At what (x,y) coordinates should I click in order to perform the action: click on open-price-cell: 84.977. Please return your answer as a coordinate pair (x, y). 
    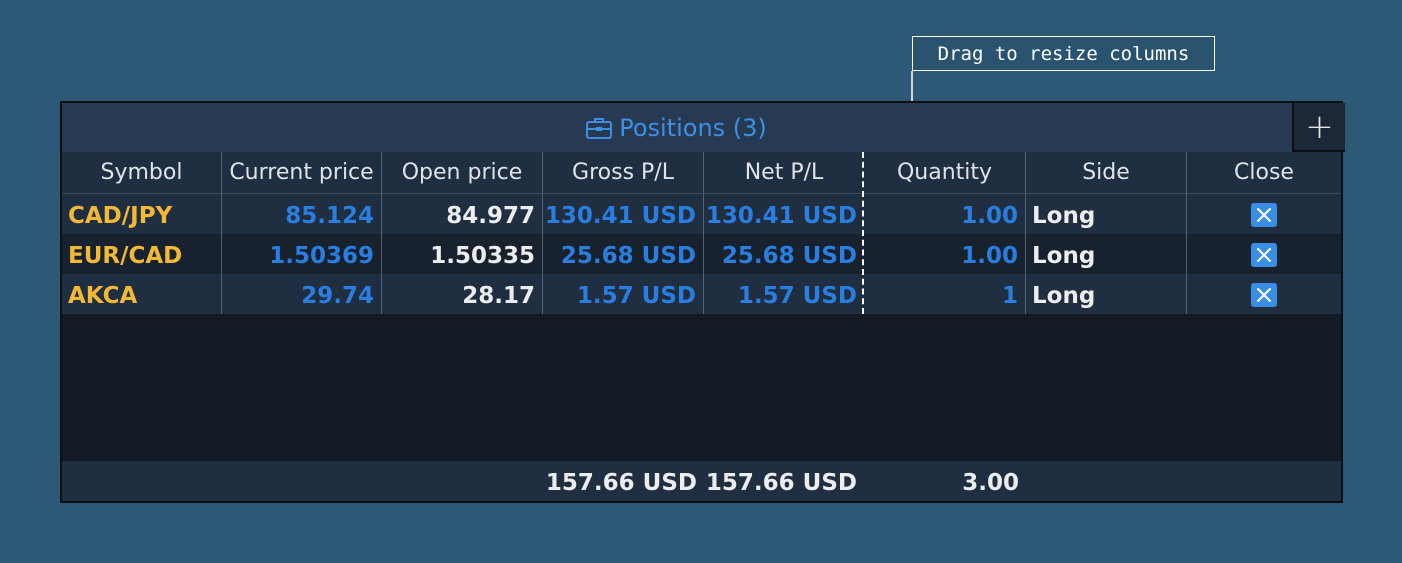
    Looking at the image, I should click on (462, 214).